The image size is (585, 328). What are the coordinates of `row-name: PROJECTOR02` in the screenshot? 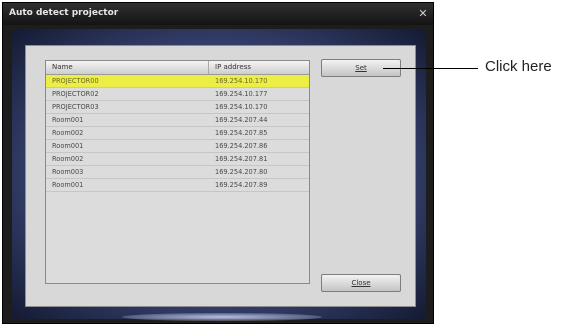 It's located at (75, 94).